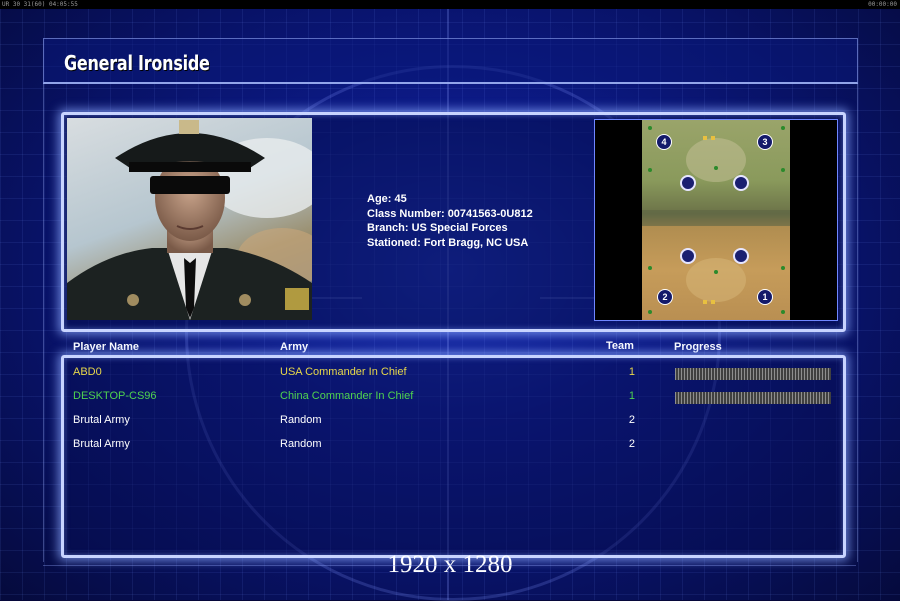  I want to click on timer-readout: 00:00:00, so click(882, 4).